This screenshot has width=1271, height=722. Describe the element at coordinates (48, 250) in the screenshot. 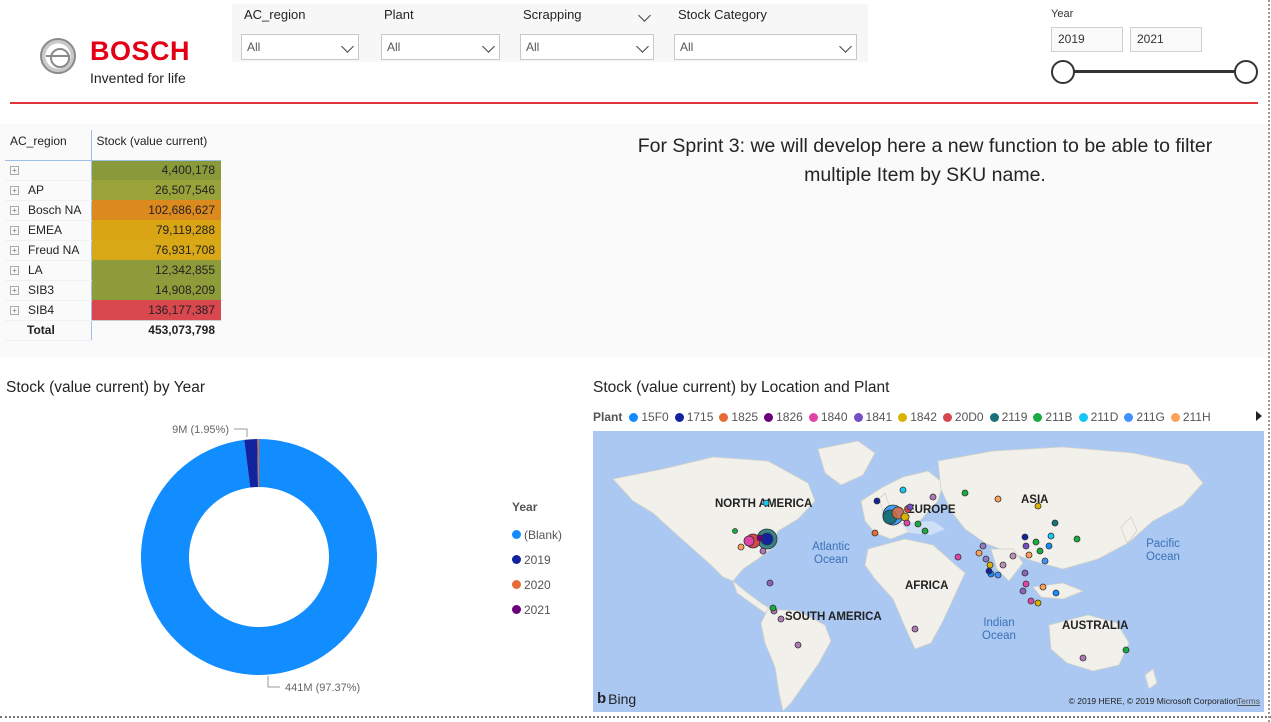

I see `matrix-region-cell: + Freud NA` at that location.